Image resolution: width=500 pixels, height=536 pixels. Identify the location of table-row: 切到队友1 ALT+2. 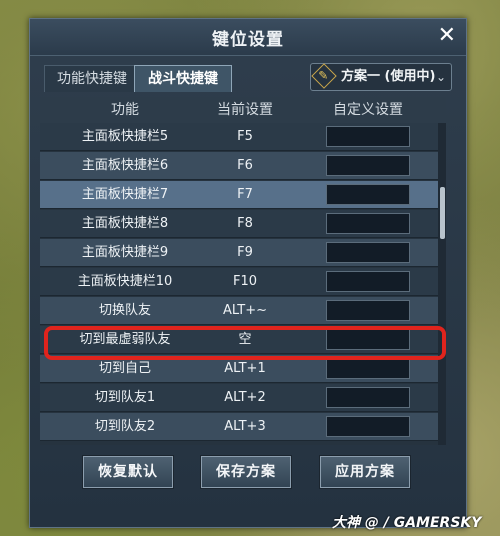
(239, 398).